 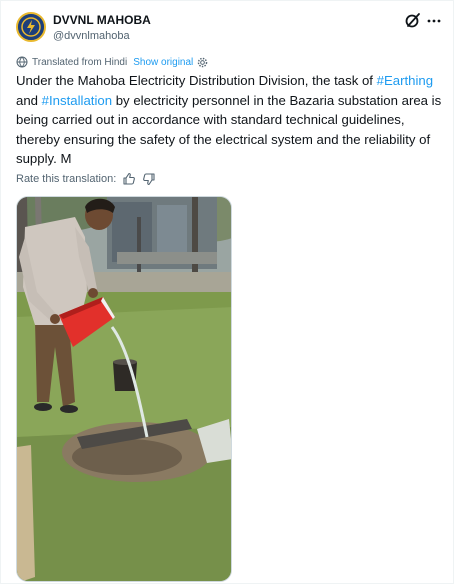 I want to click on rate-label: Rate this translation:, so click(x=66, y=179).